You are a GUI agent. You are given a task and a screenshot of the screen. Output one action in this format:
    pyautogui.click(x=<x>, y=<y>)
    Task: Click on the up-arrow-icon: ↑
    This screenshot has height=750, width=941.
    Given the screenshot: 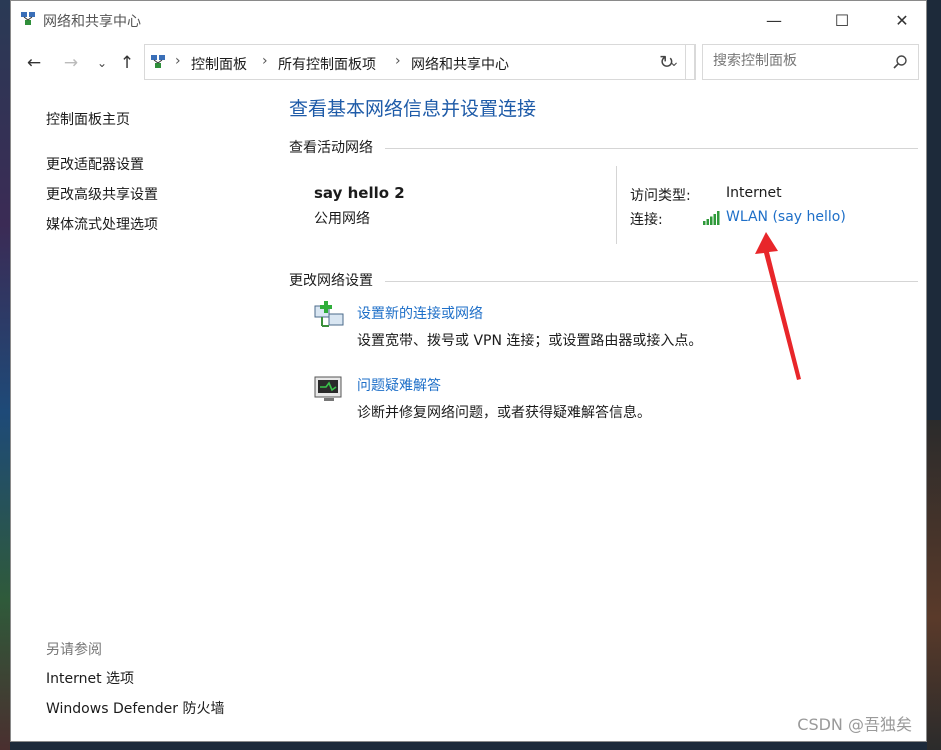 What is the action you would take?
    pyautogui.click(x=127, y=63)
    